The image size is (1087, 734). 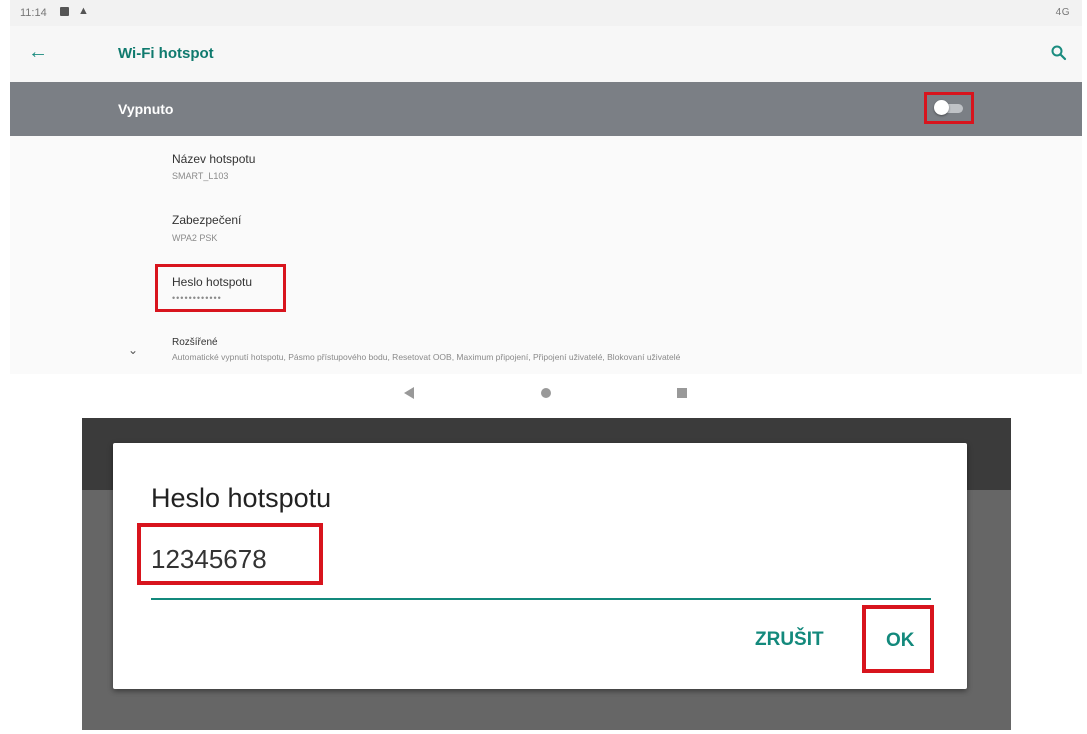 What do you see at coordinates (900, 641) in the screenshot?
I see `ok-button: OK` at bounding box center [900, 641].